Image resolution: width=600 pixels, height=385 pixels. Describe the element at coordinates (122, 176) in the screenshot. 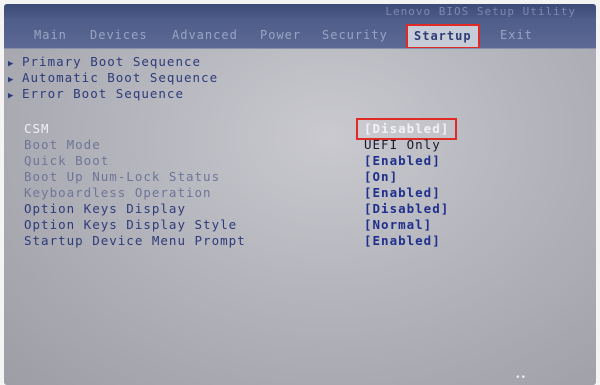

I see `option-numlock-label: Boot Up Num-Lock Status` at that location.